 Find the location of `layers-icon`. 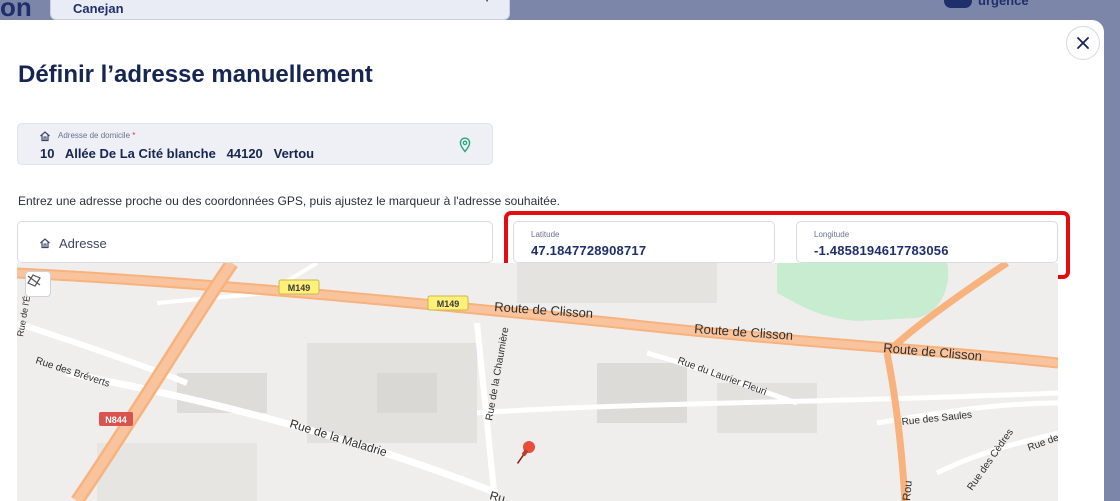

layers-icon is located at coordinates (34, 280).